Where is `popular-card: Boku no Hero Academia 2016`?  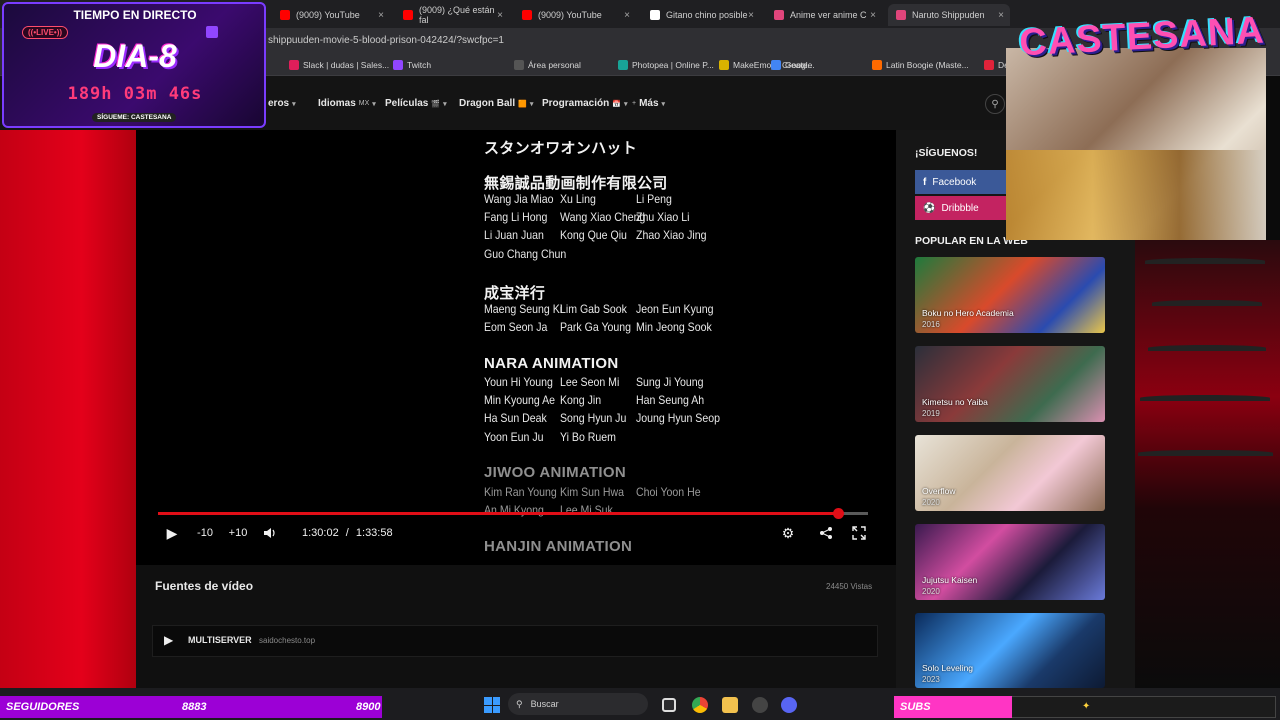
popular-card: Boku no Hero Academia 2016 is located at coordinates (1010, 295).